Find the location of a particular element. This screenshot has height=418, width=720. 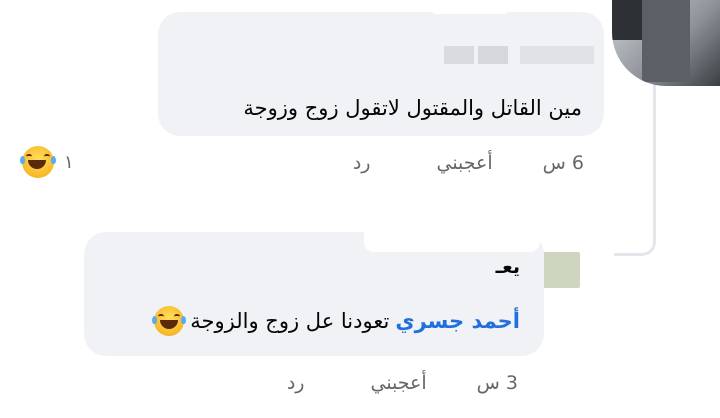

mention-link: أحمد جسري is located at coordinates (457, 321).